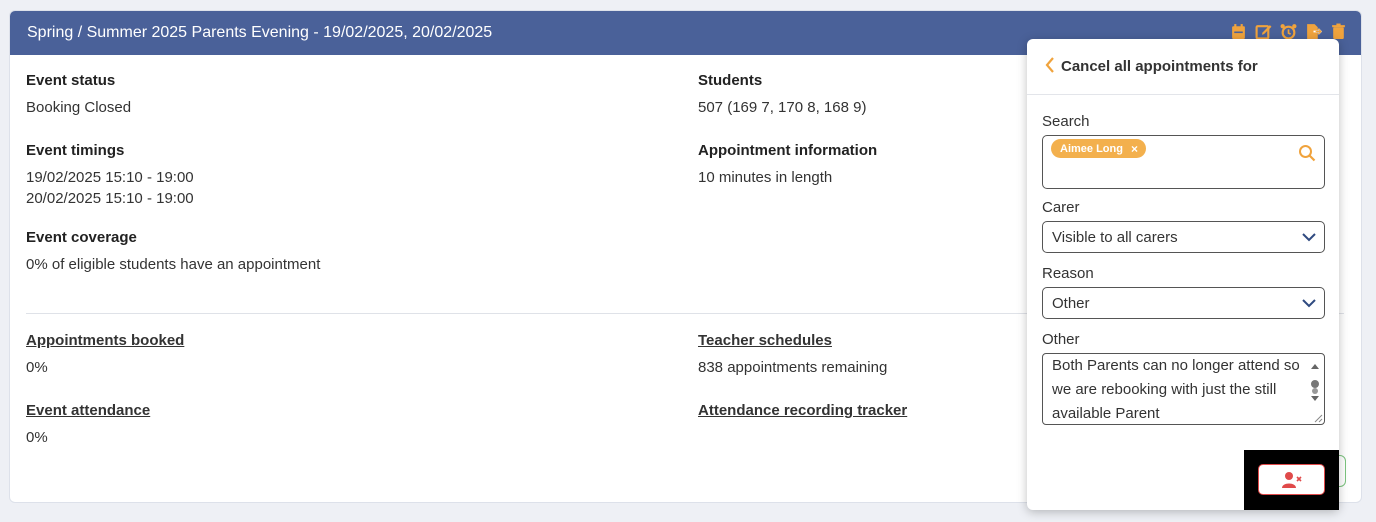 The height and width of the screenshot is (522, 1376). What do you see at coordinates (110, 198) in the screenshot?
I see `timing-line-2: 20/02/2025 15:10 - 19:00` at bounding box center [110, 198].